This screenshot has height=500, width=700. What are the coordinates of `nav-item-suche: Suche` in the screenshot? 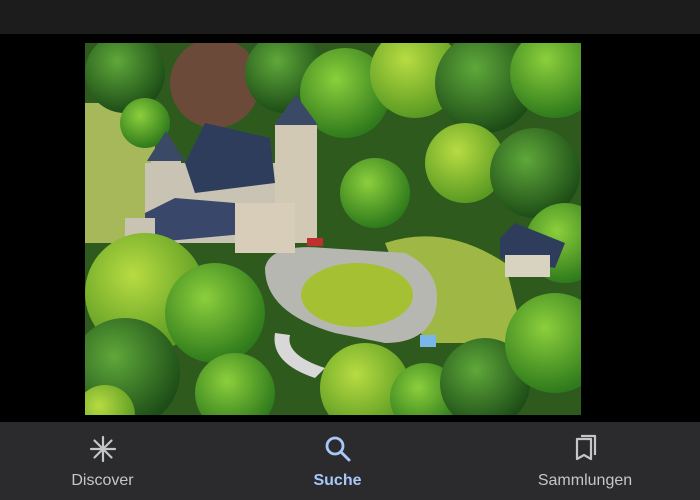 It's located at (337, 461).